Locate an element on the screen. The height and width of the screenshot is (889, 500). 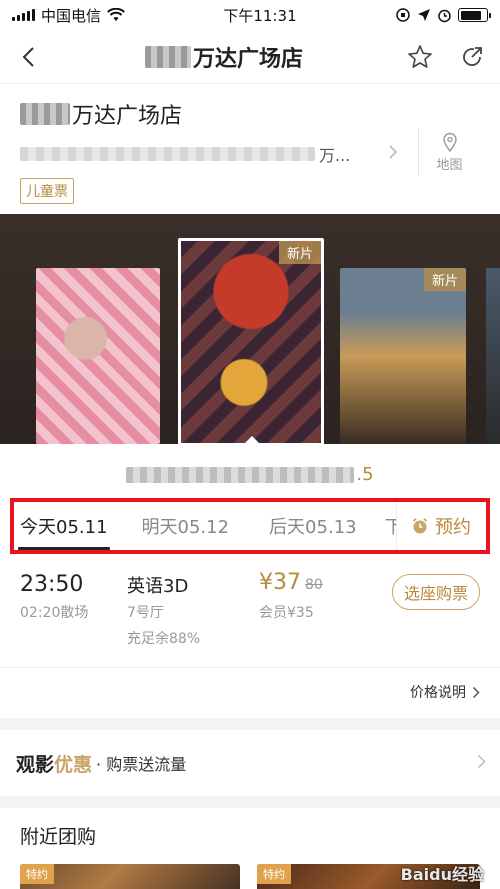
page-title: 万达广场店 is located at coordinates (223, 57).